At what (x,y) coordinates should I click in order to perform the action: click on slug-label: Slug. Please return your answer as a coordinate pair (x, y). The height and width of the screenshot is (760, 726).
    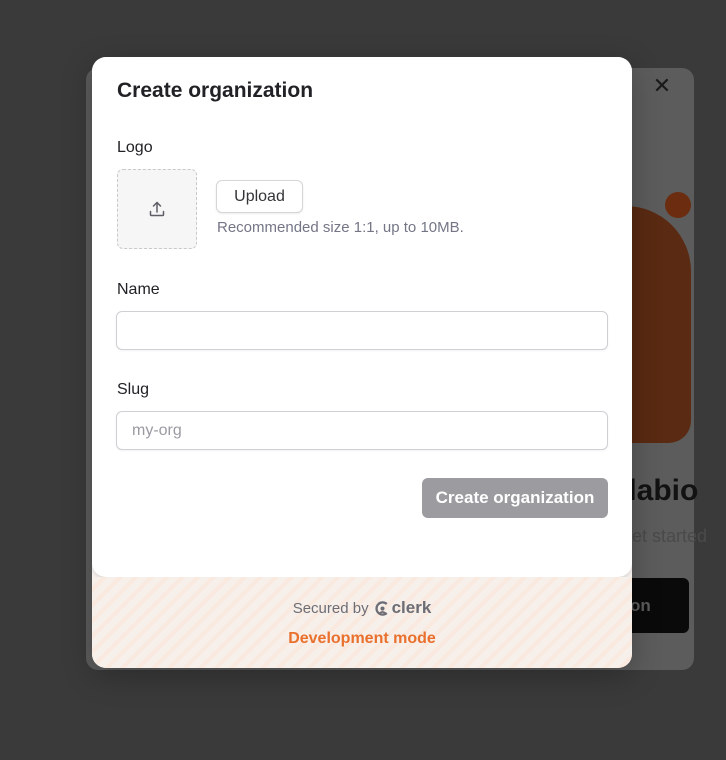
    Looking at the image, I should click on (133, 389).